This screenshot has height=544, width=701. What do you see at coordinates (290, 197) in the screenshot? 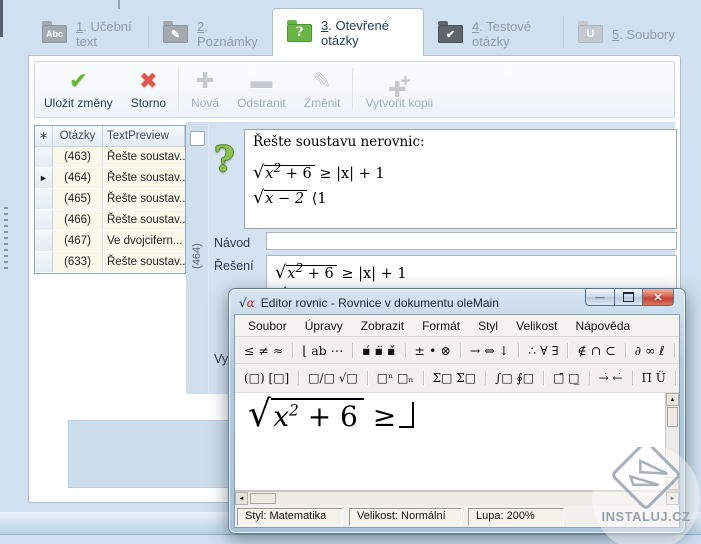
I see `question-equation-2: √x − 2 ⟨1` at bounding box center [290, 197].